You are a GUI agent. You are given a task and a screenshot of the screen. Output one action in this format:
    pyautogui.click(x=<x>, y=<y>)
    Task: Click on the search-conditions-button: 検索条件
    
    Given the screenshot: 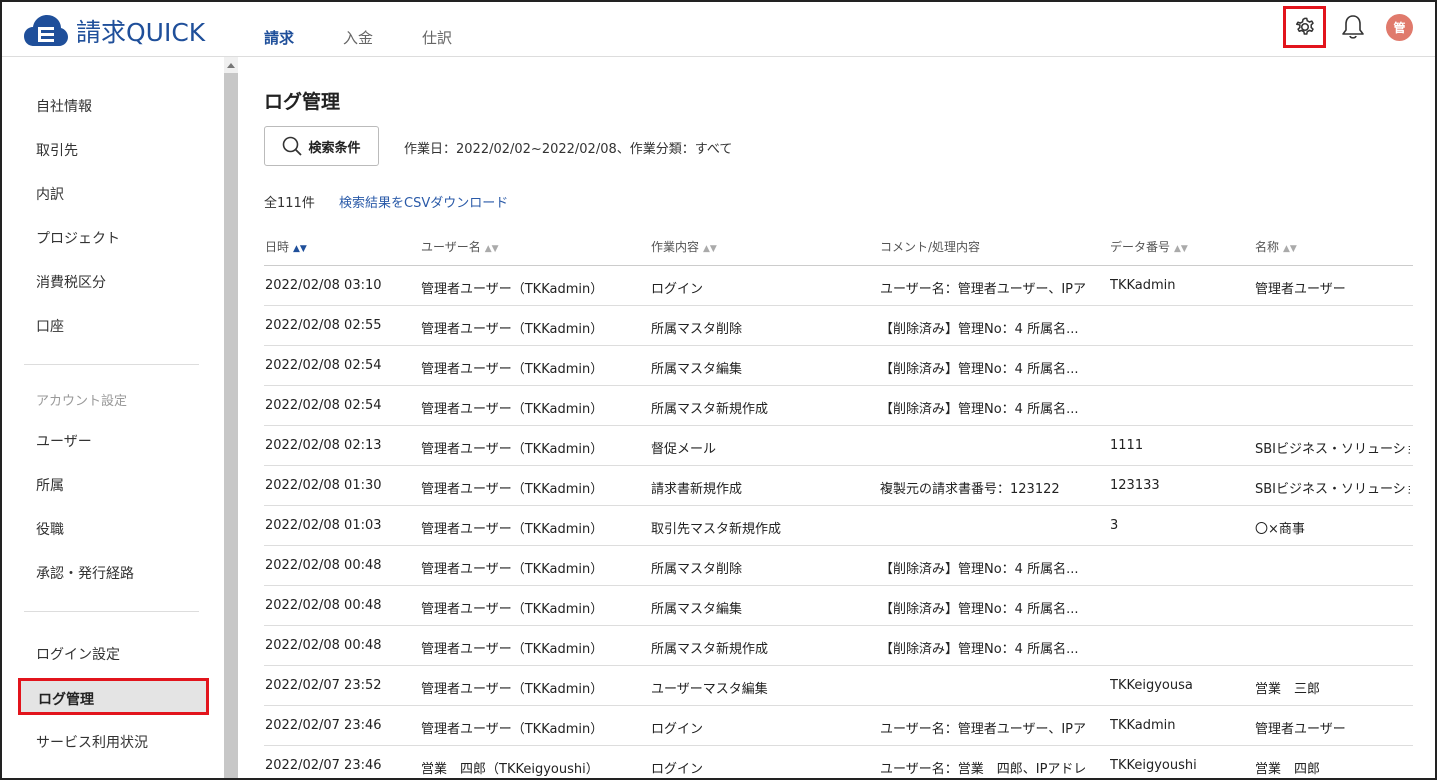 What is the action you would take?
    pyautogui.click(x=321, y=146)
    